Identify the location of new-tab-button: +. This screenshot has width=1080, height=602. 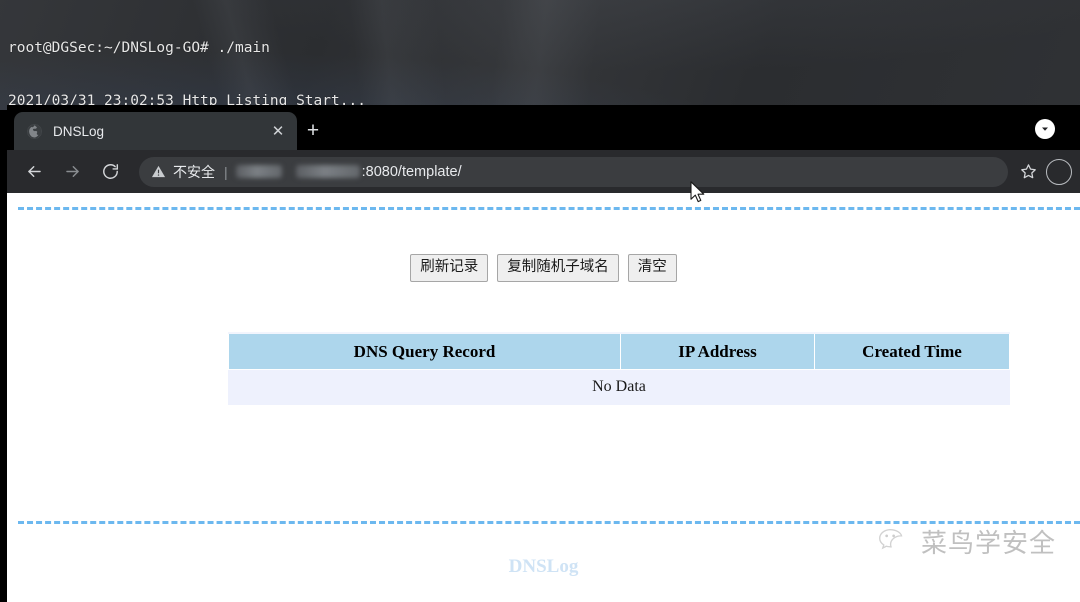
(313, 130).